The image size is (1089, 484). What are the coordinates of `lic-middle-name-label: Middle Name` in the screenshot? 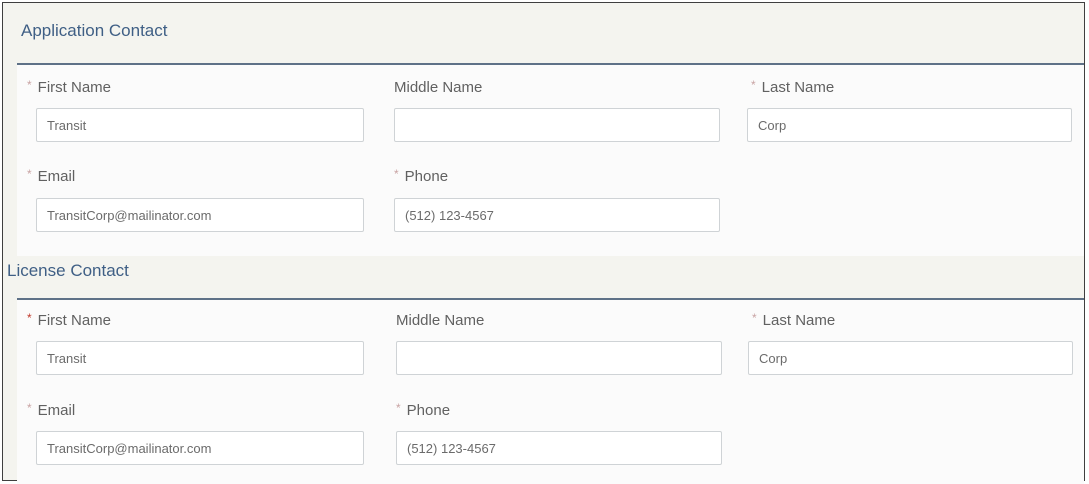 It's located at (440, 320).